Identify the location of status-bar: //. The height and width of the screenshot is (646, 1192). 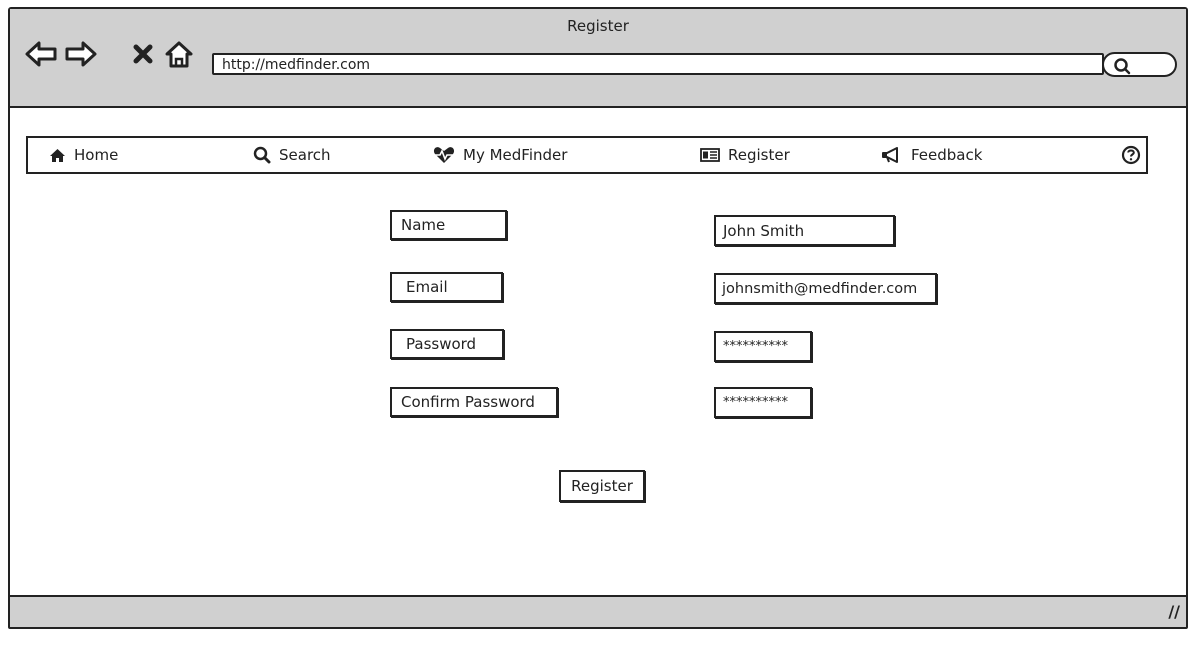
(598, 611).